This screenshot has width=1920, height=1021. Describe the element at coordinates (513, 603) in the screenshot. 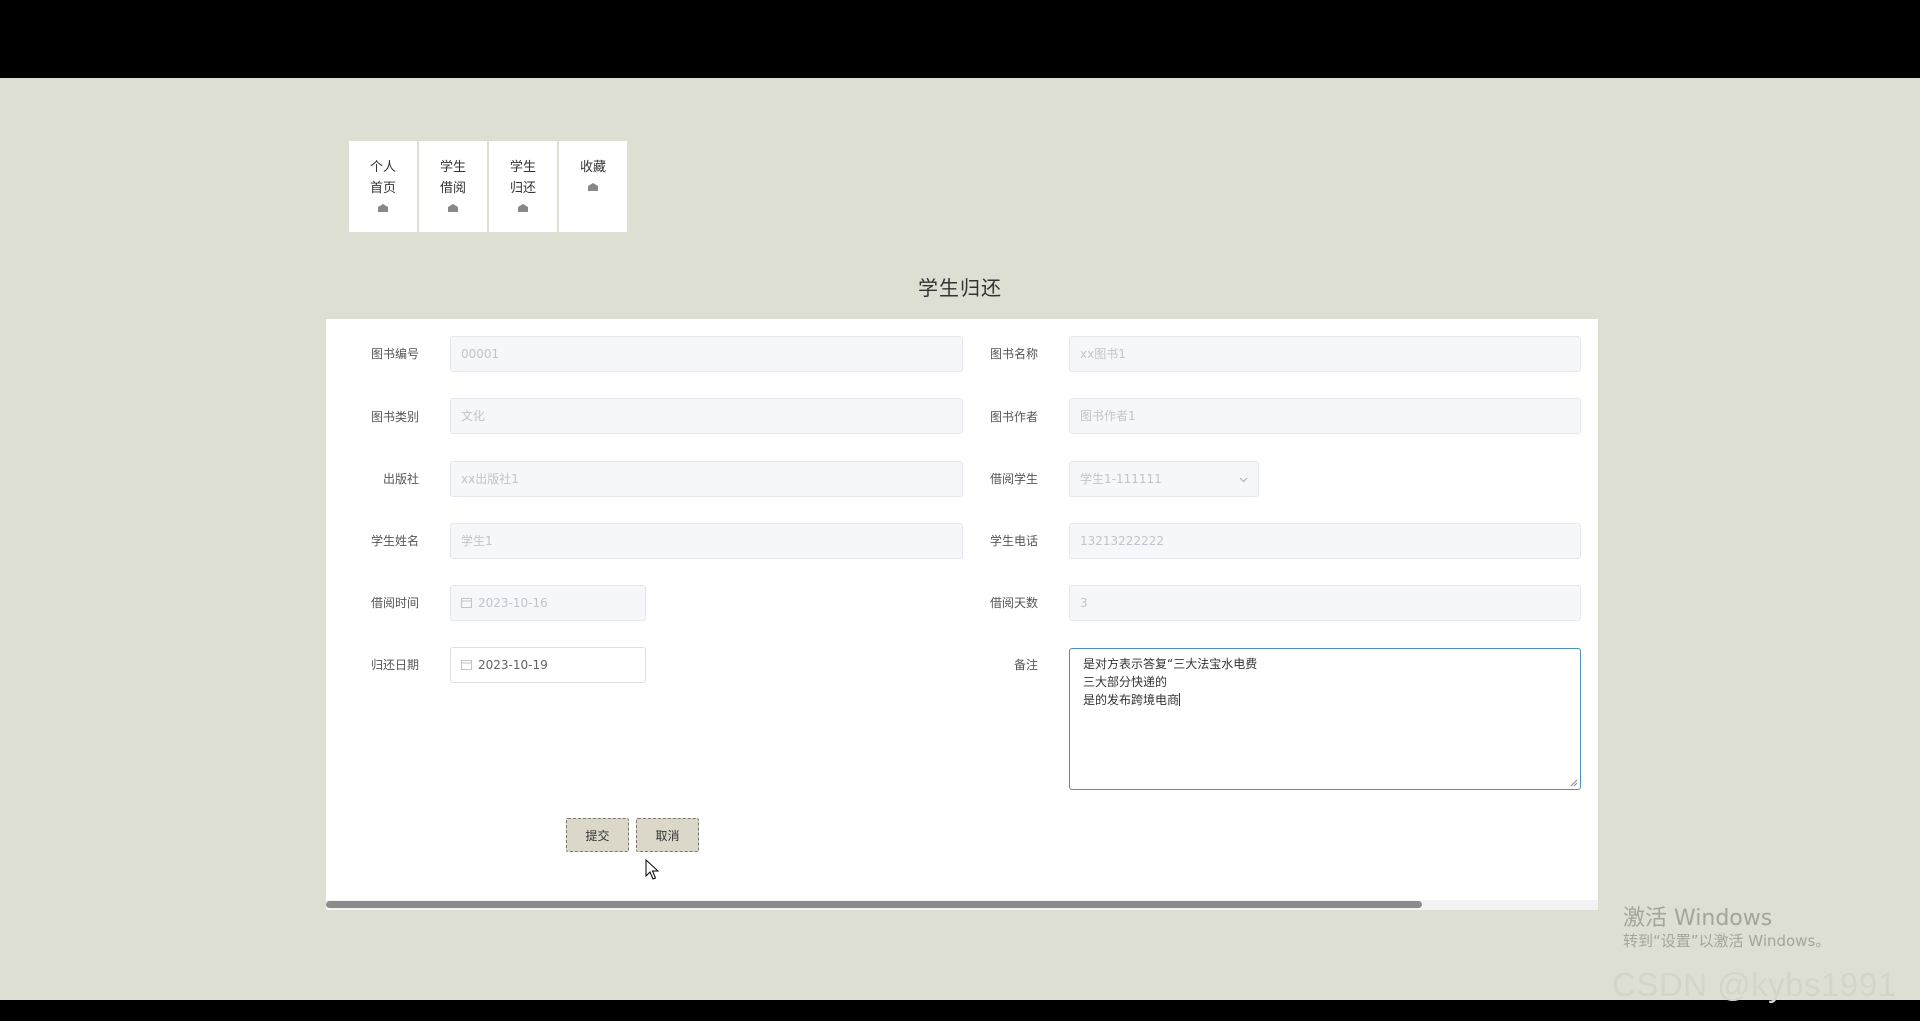

I see `borrow-time-value: 2023-10-16` at that location.